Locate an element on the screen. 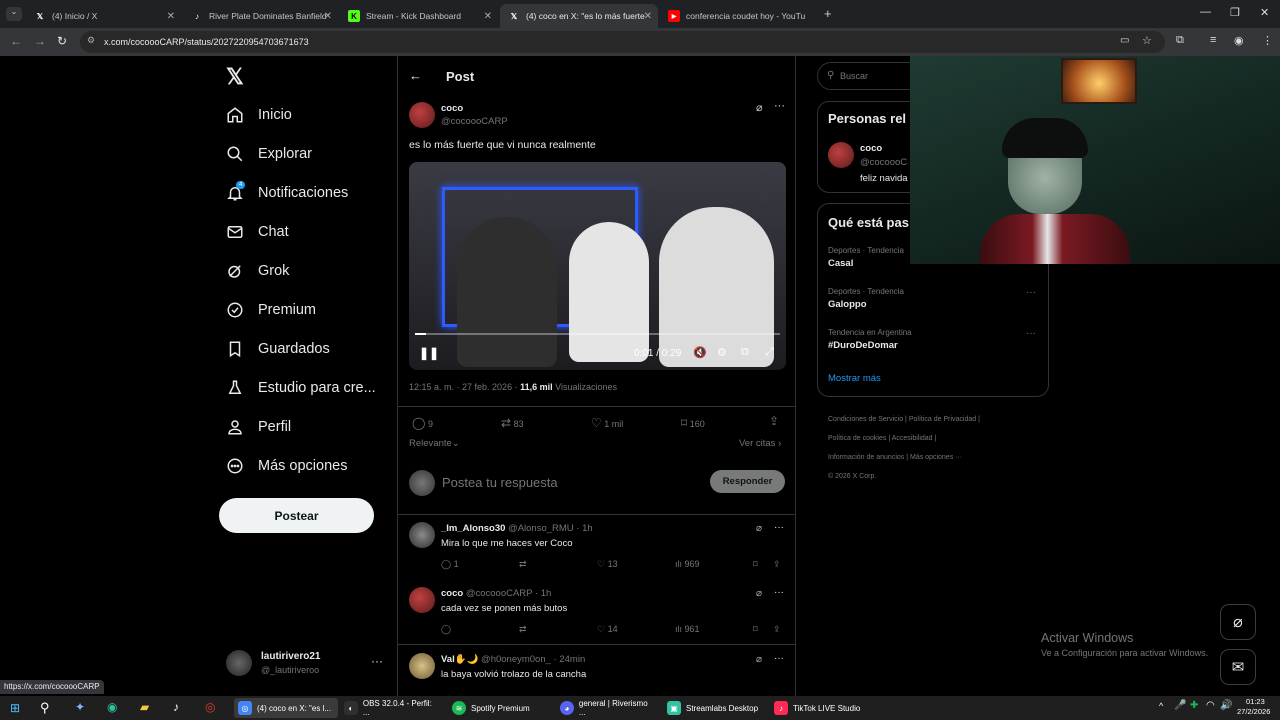 The image size is (1280, 720). tab-inicio: 𝕏 (4) Inicio / X ✕ is located at coordinates (103, 16).